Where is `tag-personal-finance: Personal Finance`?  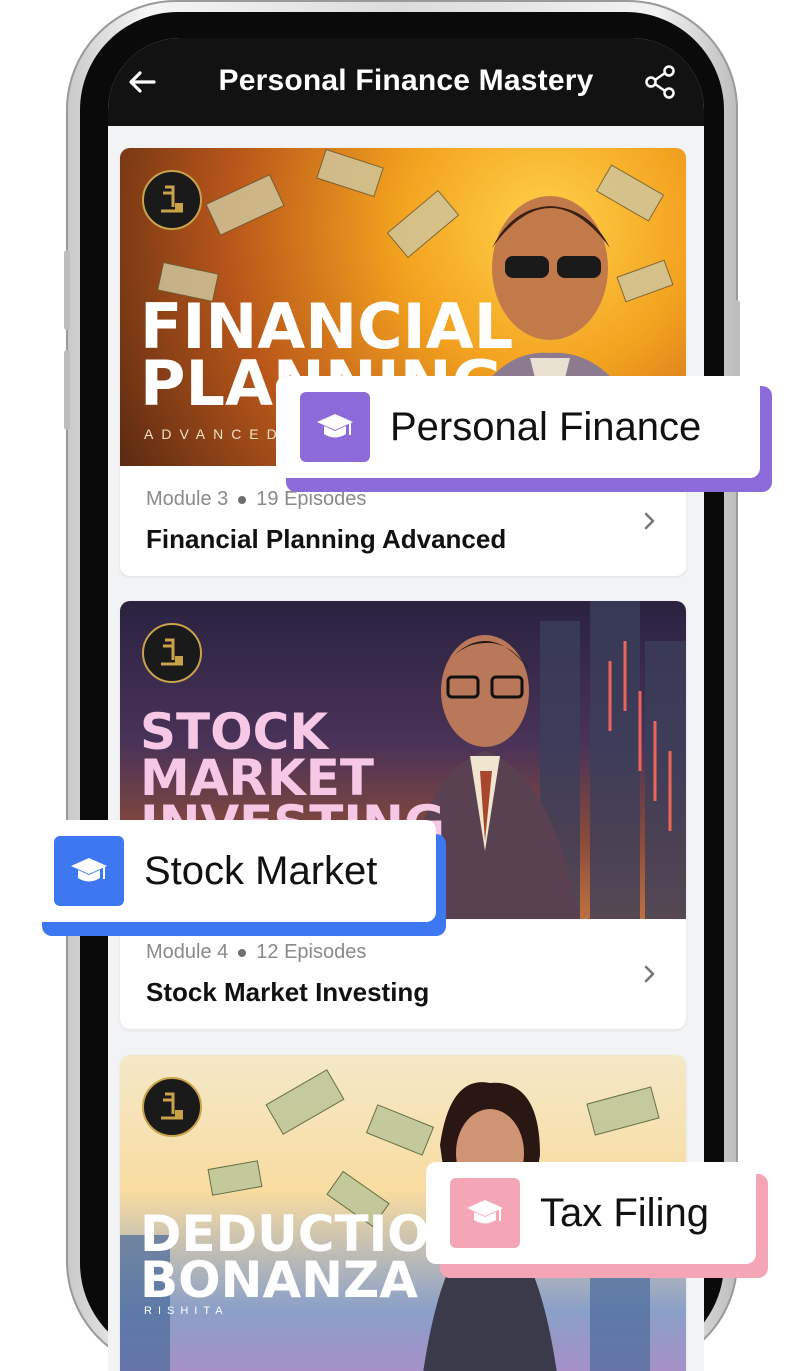
tag-personal-finance: Personal Finance is located at coordinates (518, 427).